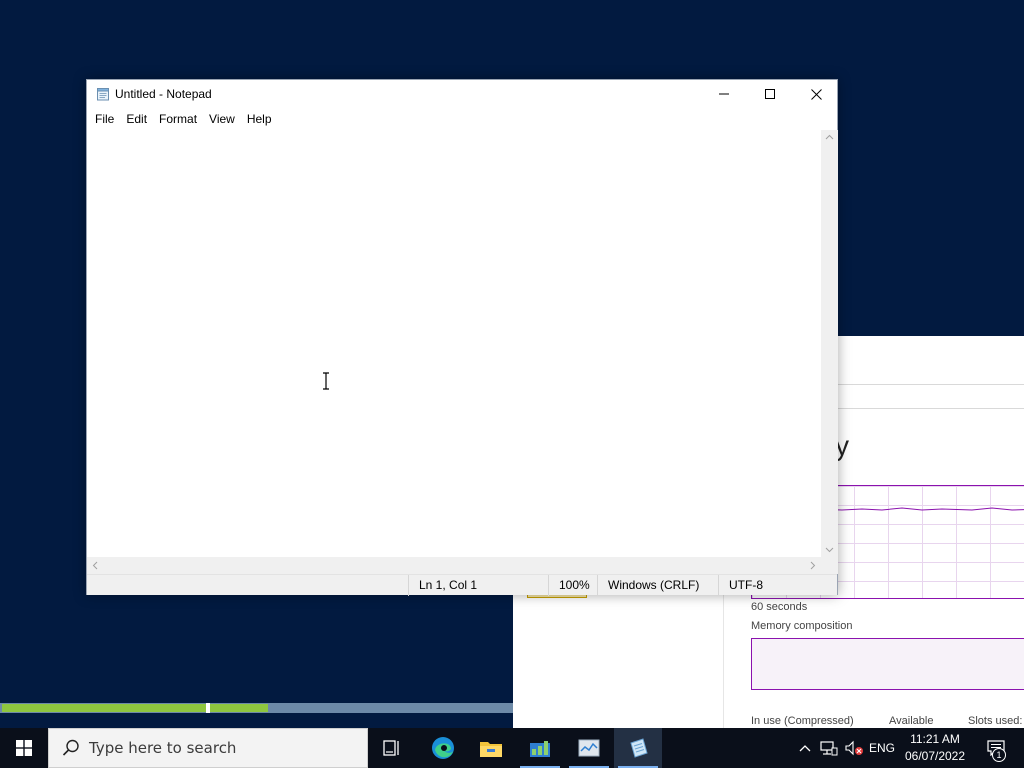 The height and width of the screenshot is (768, 1024). Describe the element at coordinates (478, 585) in the screenshot. I see `cursor-position: Ln 1, Col 1` at that location.